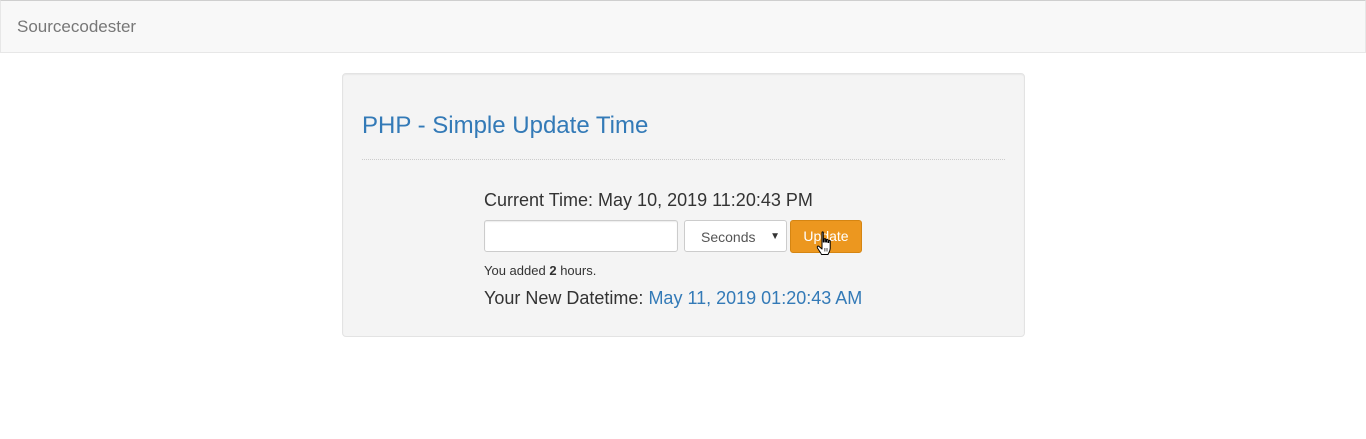 Image resolution: width=1366 pixels, height=439 pixels. What do you see at coordinates (683, 26) in the screenshot?
I see `top-navbar: Sourcecodester` at bounding box center [683, 26].